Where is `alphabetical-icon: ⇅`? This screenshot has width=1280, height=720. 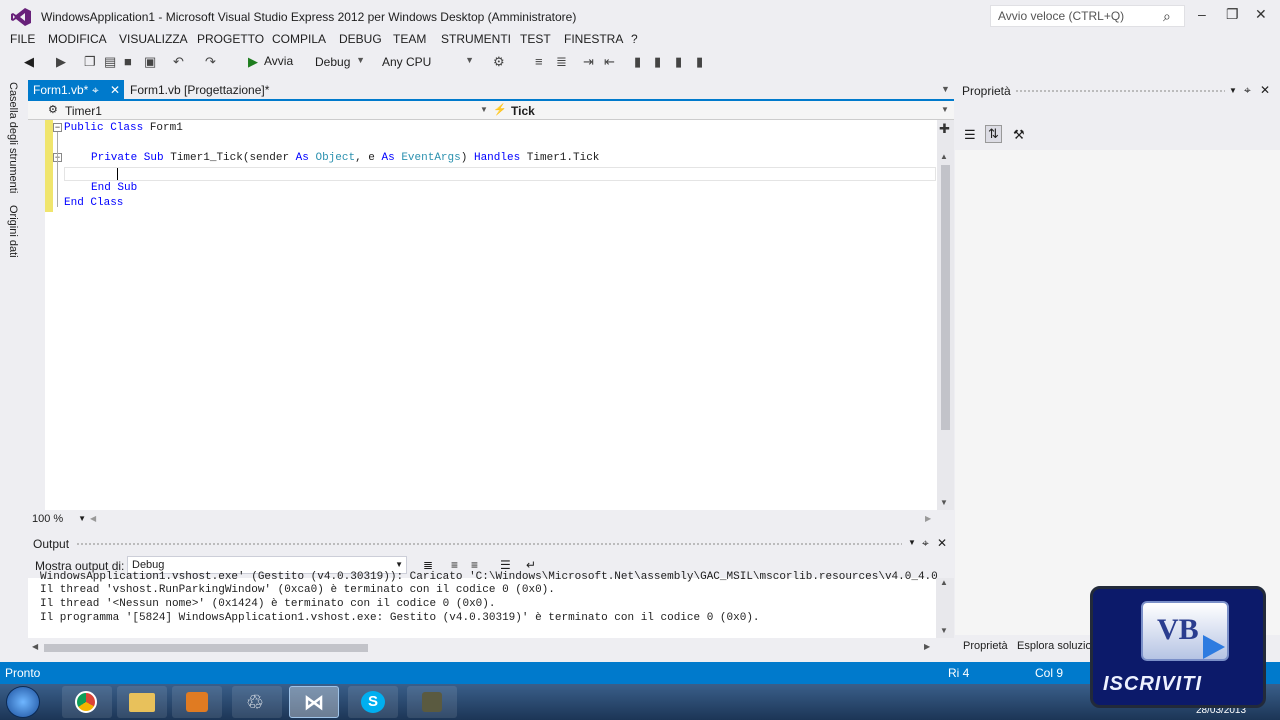 alphabetical-icon: ⇅ is located at coordinates (993, 134).